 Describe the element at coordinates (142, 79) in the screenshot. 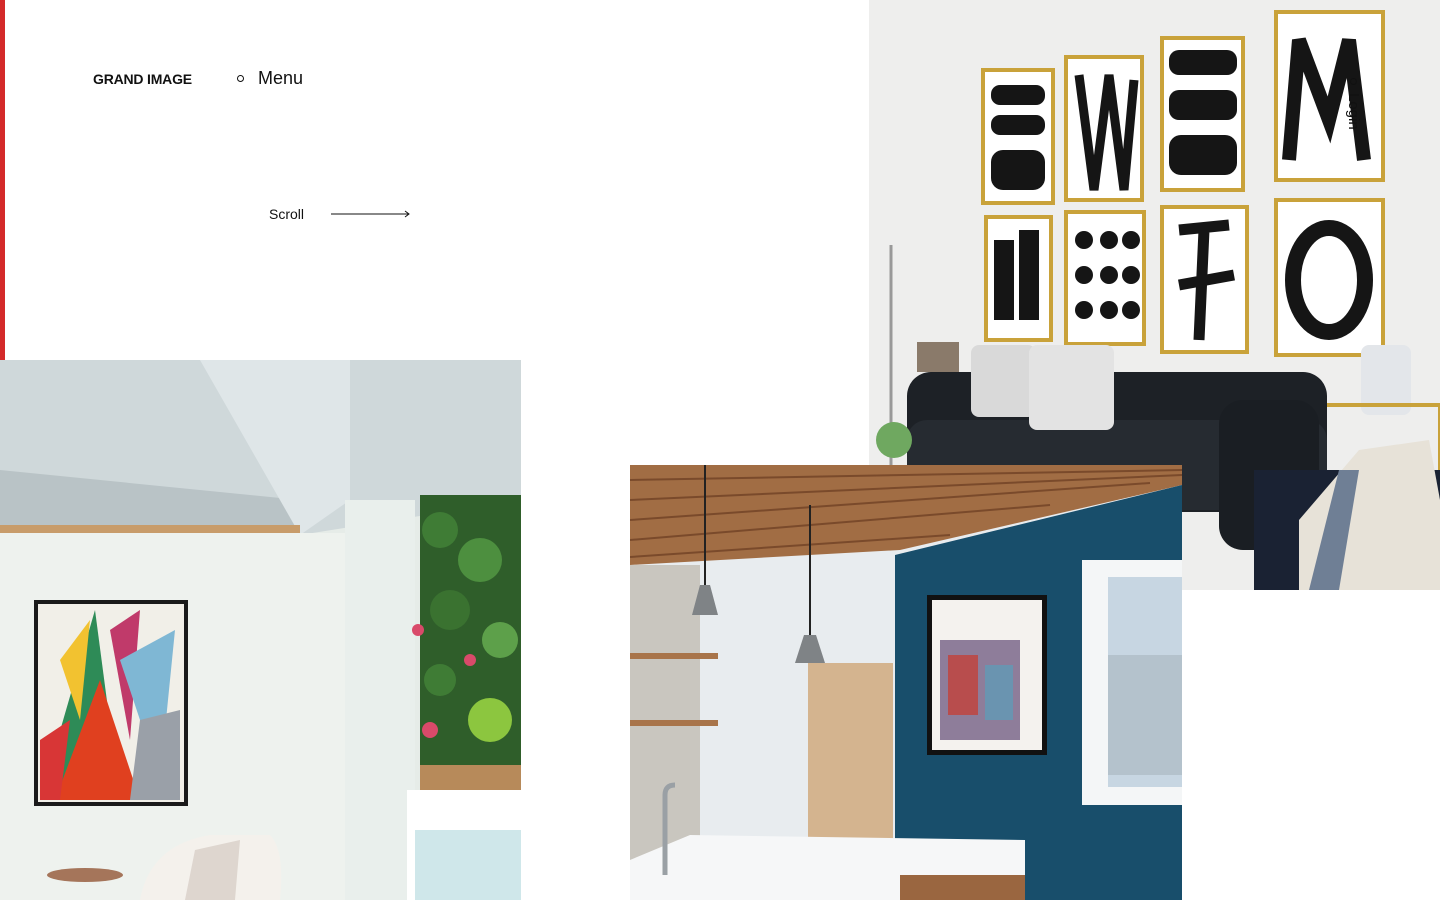

I see `site-logo: GRAND IMAGE` at that location.